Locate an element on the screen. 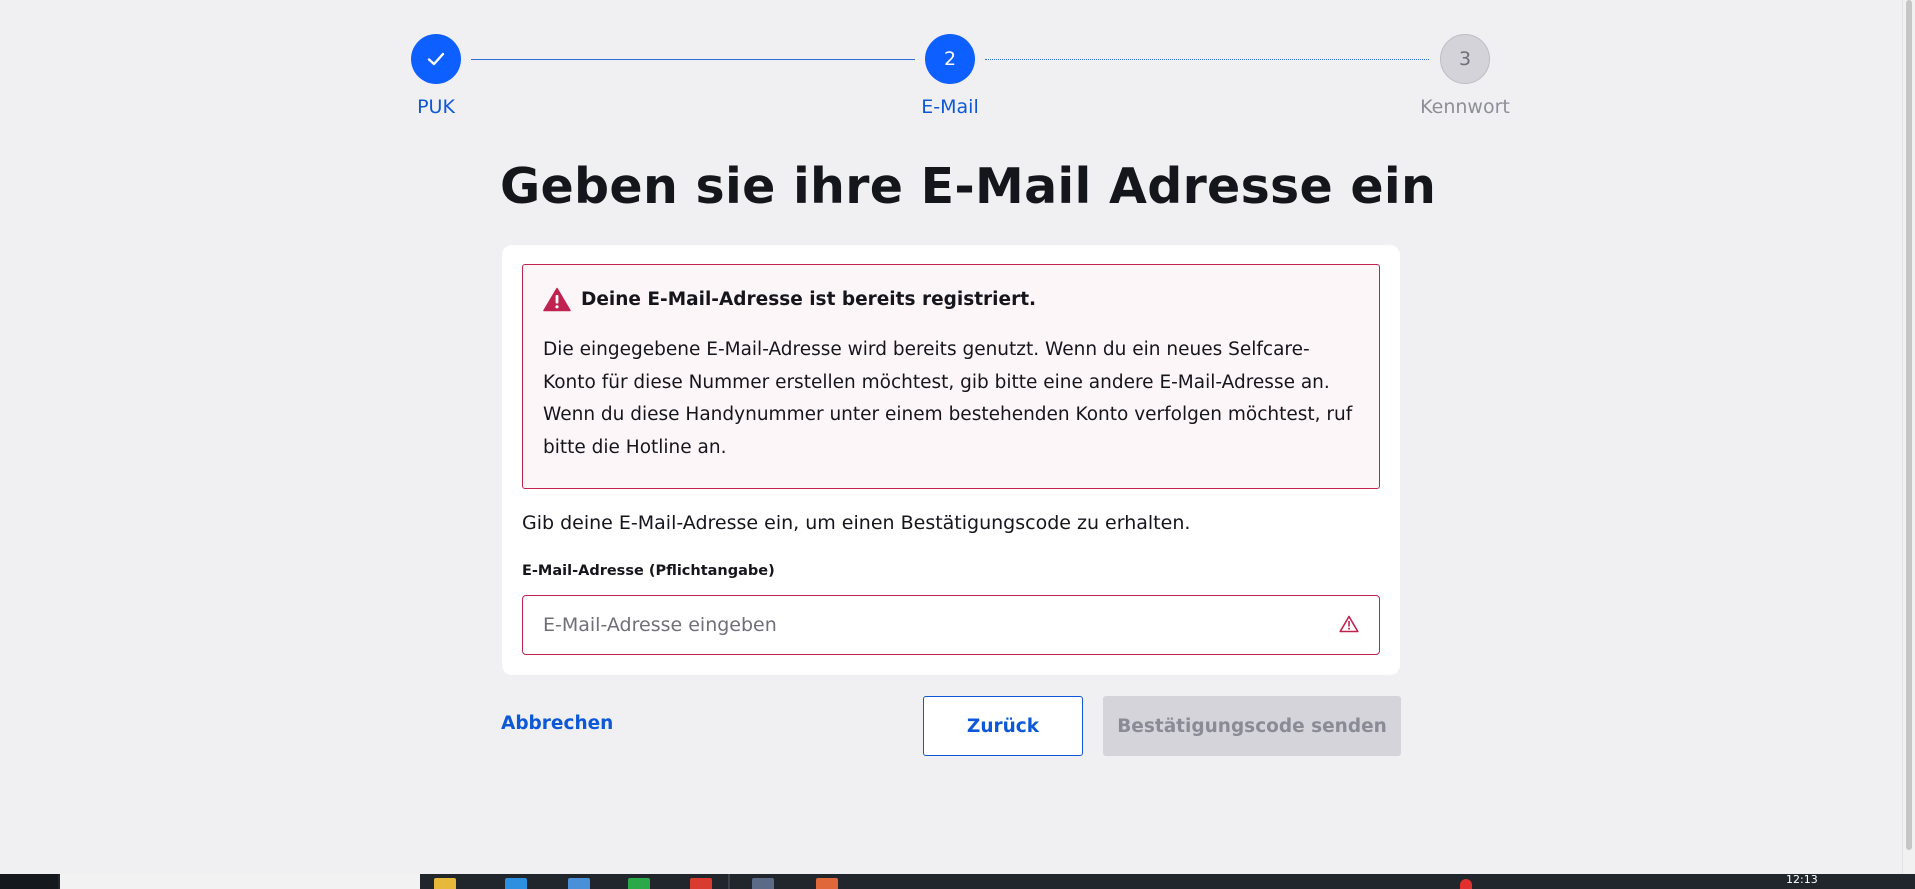 The image size is (1915, 889). back-button: Zurück is located at coordinates (1003, 726).